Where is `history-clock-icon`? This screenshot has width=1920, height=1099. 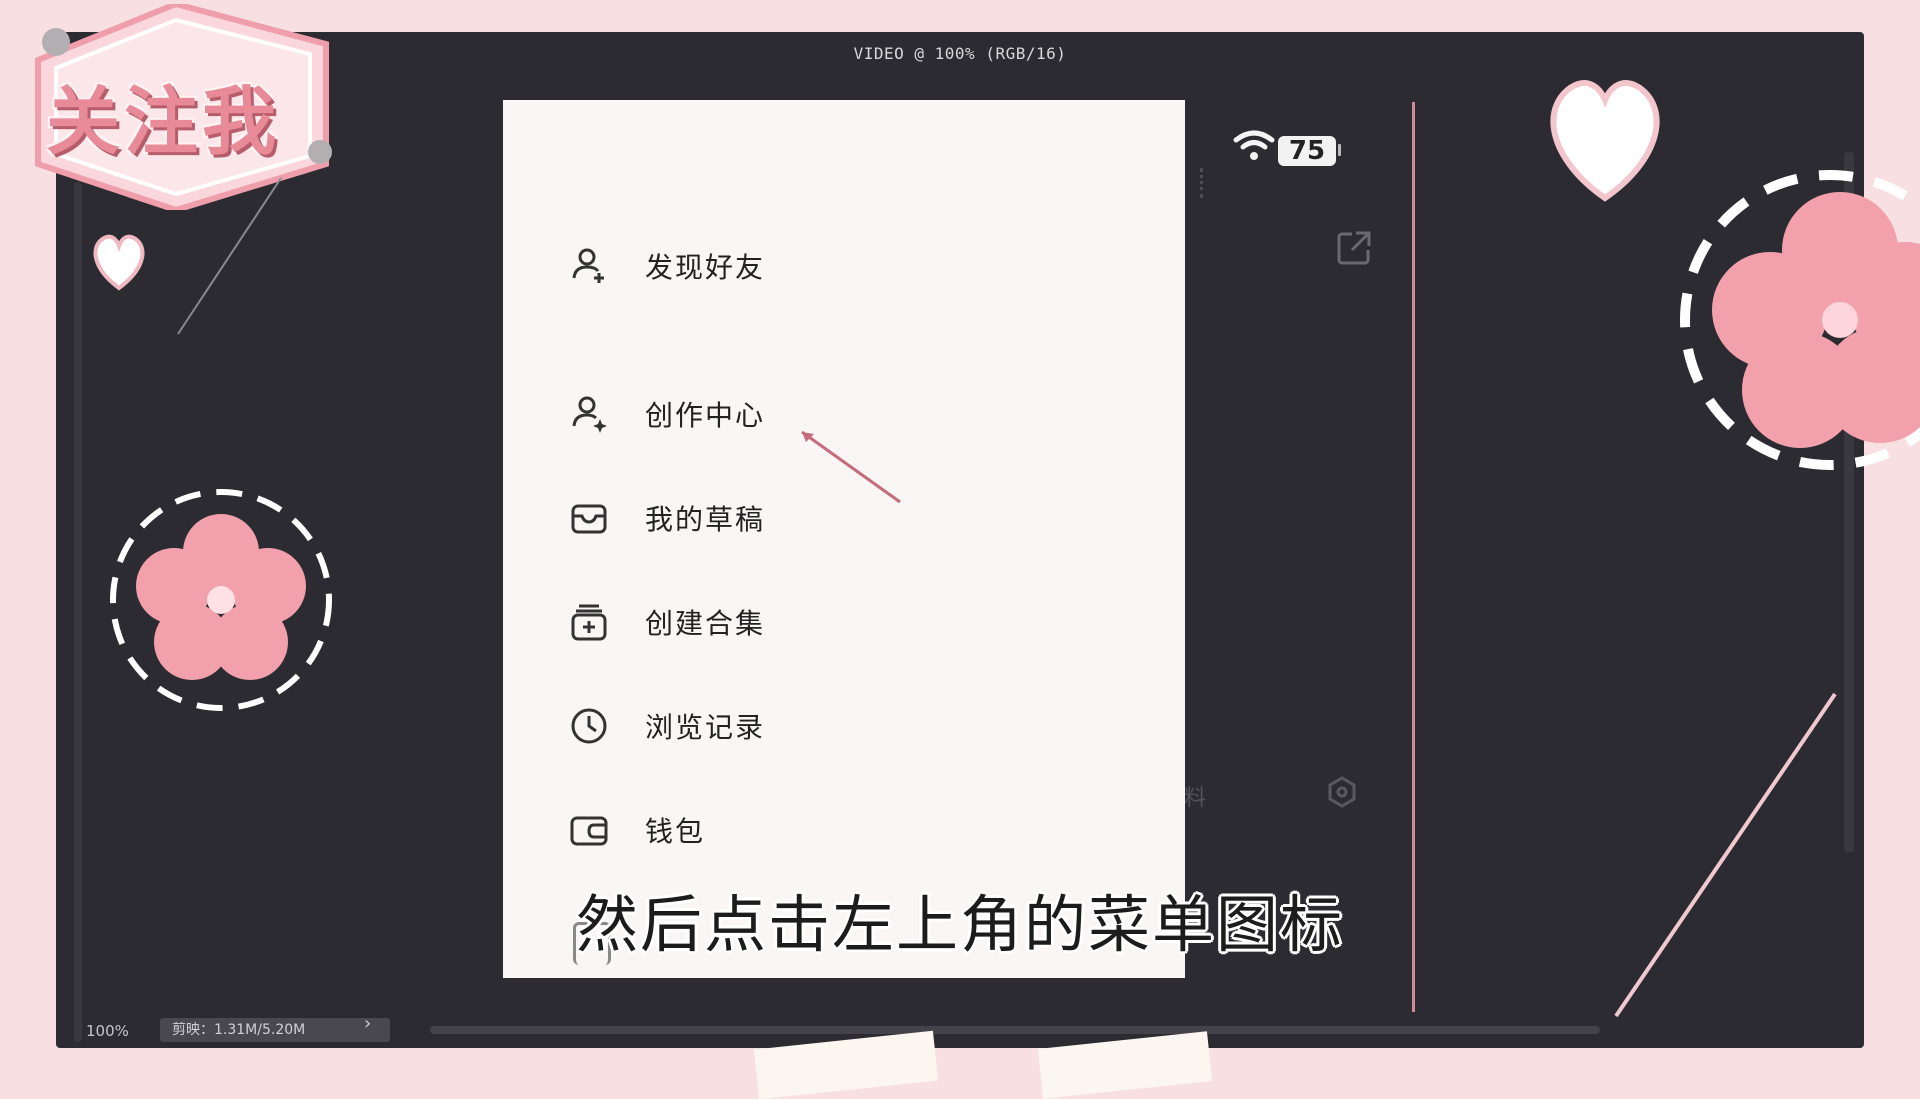
history-clock-icon is located at coordinates (589, 726).